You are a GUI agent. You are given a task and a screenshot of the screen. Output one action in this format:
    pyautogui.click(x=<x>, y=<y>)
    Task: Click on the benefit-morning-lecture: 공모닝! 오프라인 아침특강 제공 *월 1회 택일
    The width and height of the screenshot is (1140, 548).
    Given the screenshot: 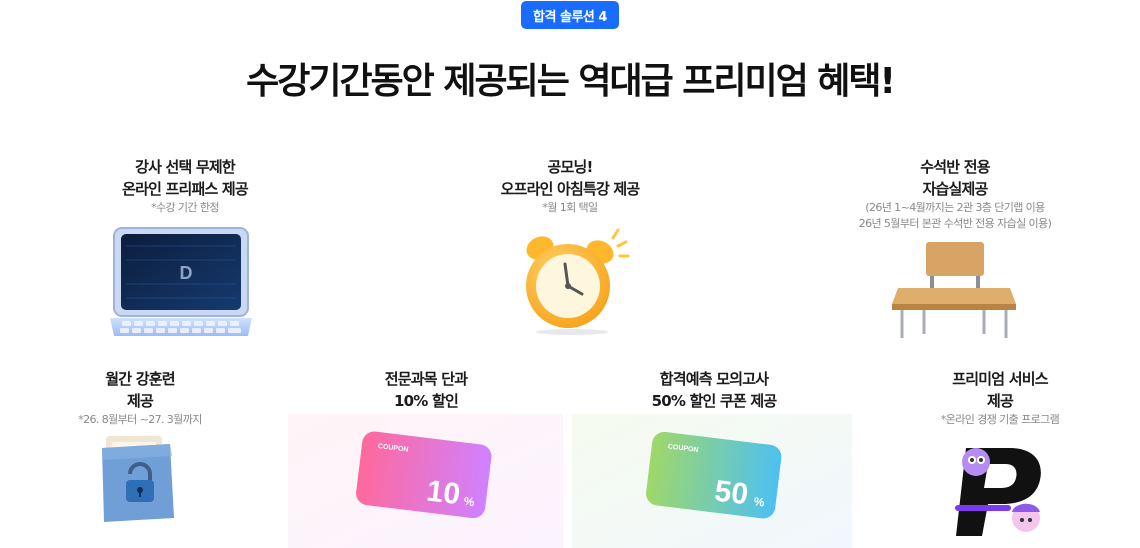 What is the action you would take?
    pyautogui.click(x=570, y=186)
    